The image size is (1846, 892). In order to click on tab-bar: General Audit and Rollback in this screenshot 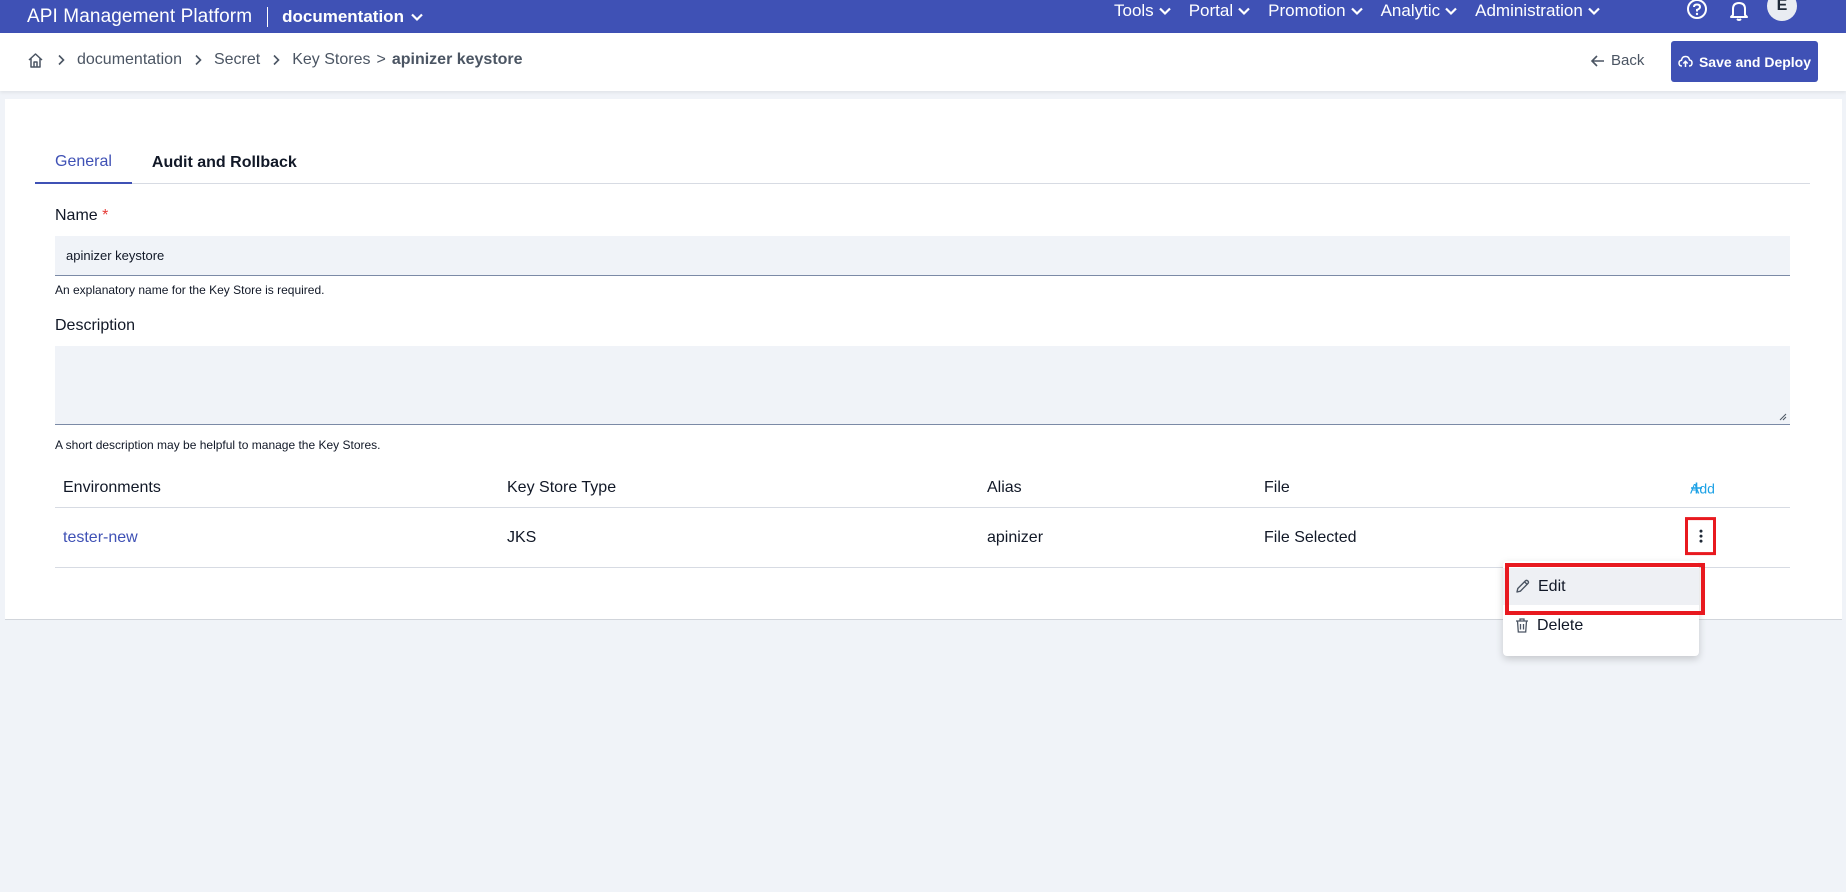, I will do `click(922, 162)`.